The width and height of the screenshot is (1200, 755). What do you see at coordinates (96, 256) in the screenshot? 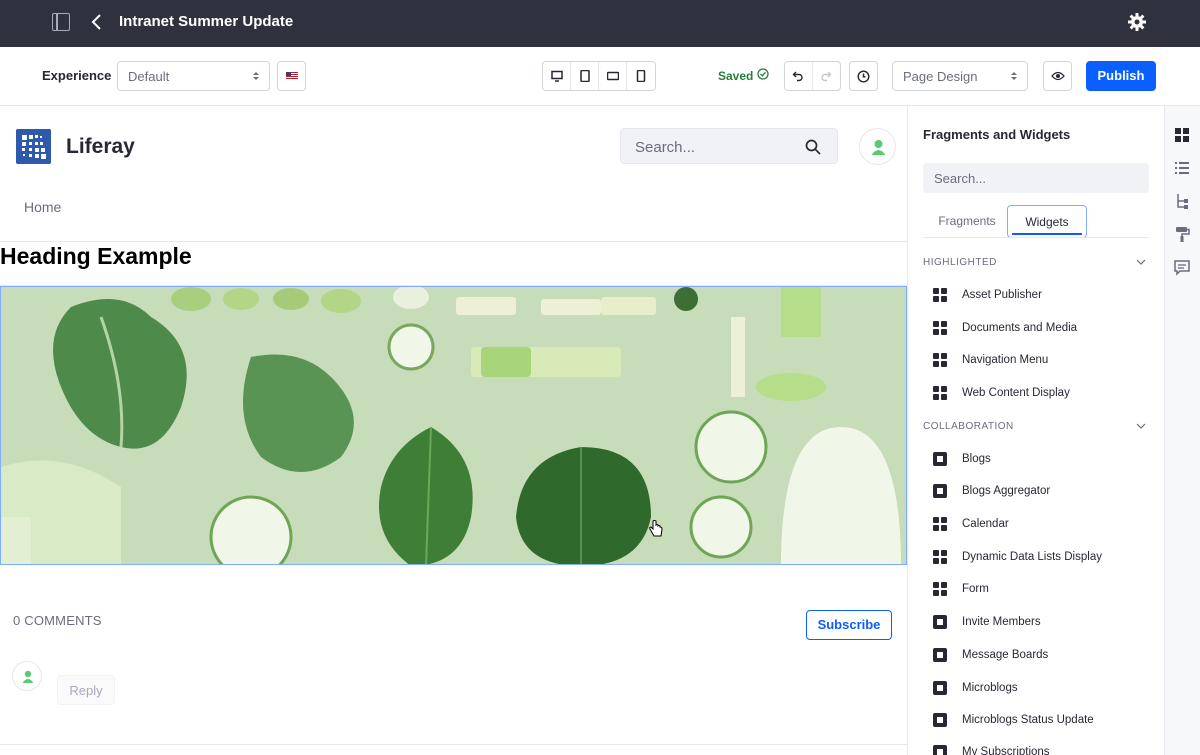
I see `heading-fragment: Heading Example` at bounding box center [96, 256].